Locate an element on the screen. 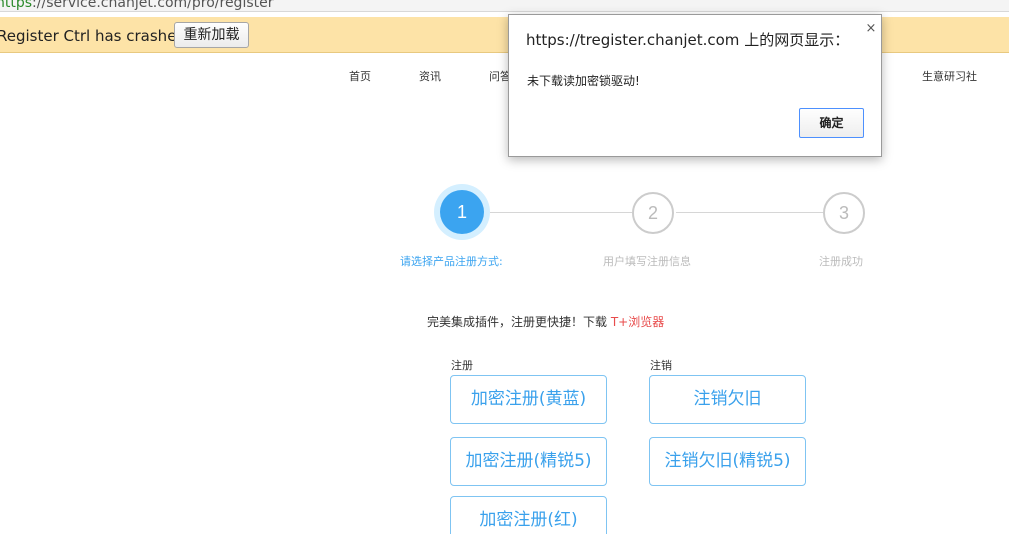 This screenshot has width=1009, height=534. cancel-group-label: 注销 is located at coordinates (661, 365).